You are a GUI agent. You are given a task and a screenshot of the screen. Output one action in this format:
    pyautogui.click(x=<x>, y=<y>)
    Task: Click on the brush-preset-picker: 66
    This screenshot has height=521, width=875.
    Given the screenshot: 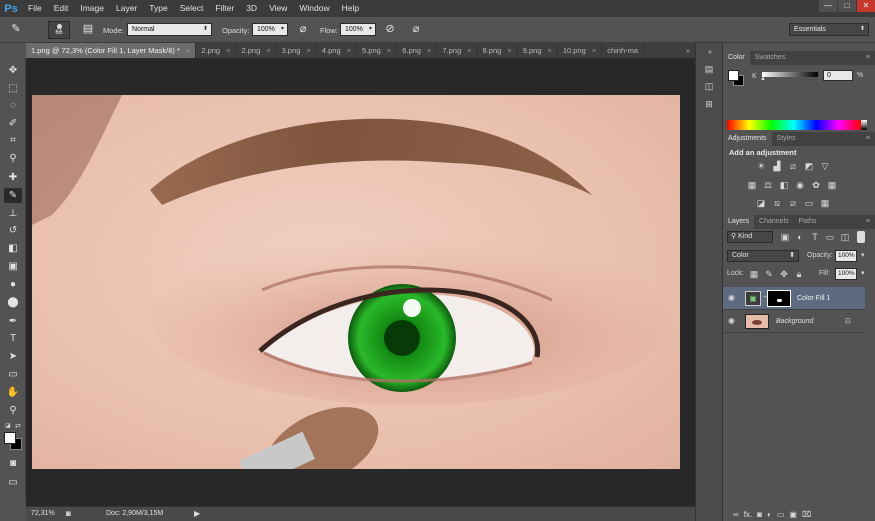 What is the action you would take?
    pyautogui.click(x=59, y=30)
    